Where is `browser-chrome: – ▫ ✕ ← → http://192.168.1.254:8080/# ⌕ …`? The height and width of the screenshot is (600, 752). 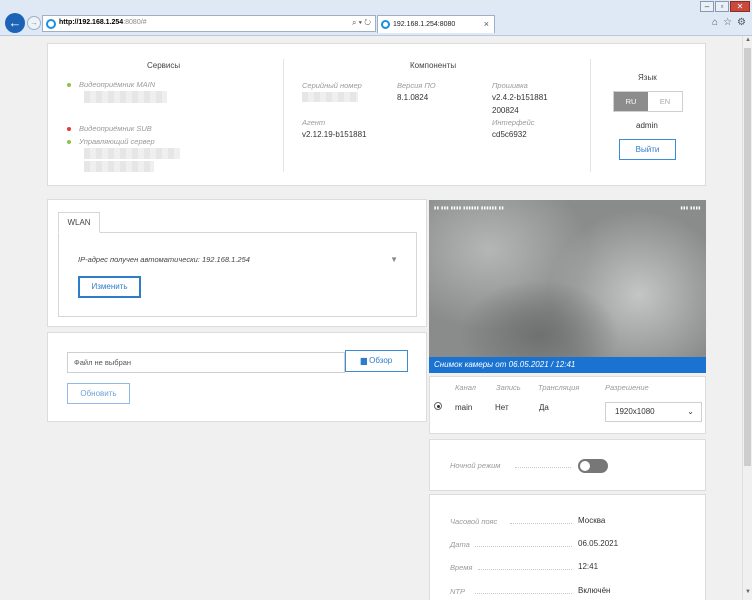 browser-chrome: – ▫ ✕ ← → http://192.168.1.254:8080/# ⌕ … is located at coordinates (376, 18).